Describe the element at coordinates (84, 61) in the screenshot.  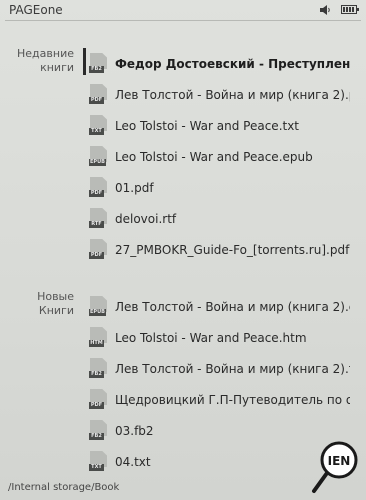
I see `selection-indicator` at that location.